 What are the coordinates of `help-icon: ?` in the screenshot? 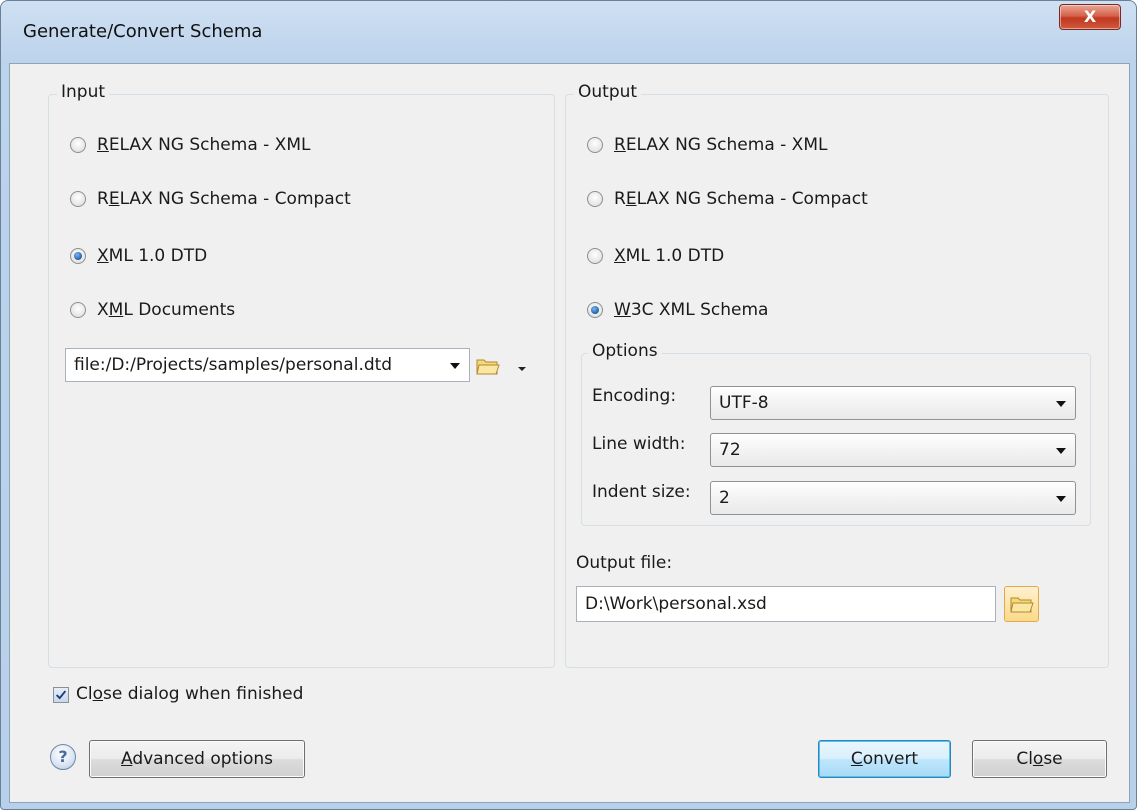 It's located at (63, 757).